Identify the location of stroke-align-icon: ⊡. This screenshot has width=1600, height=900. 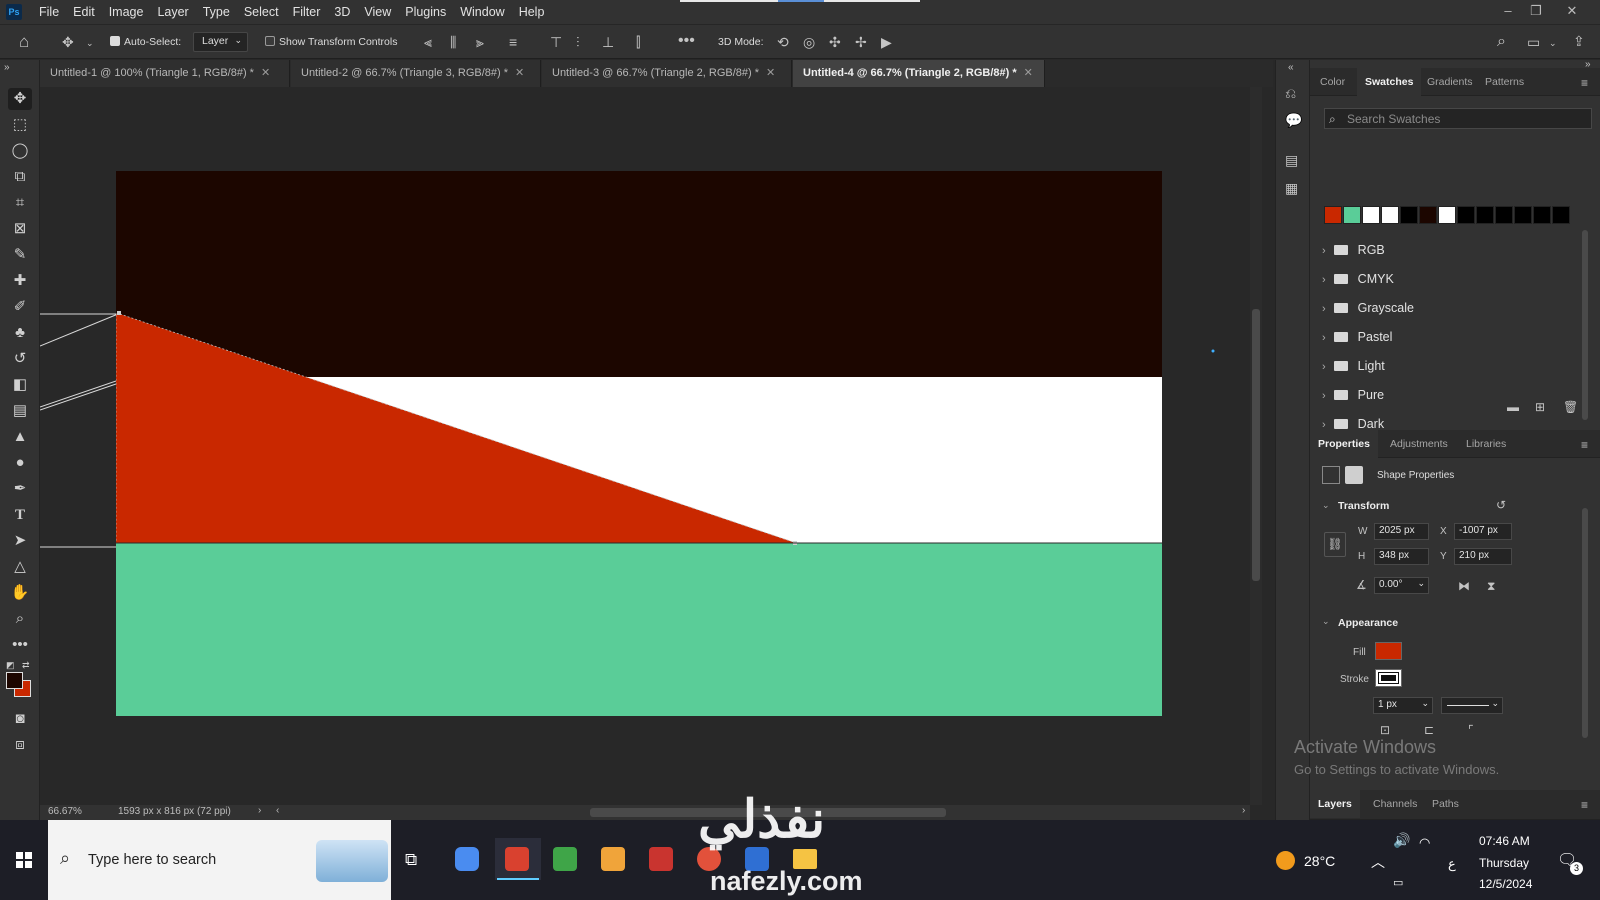
(1385, 730).